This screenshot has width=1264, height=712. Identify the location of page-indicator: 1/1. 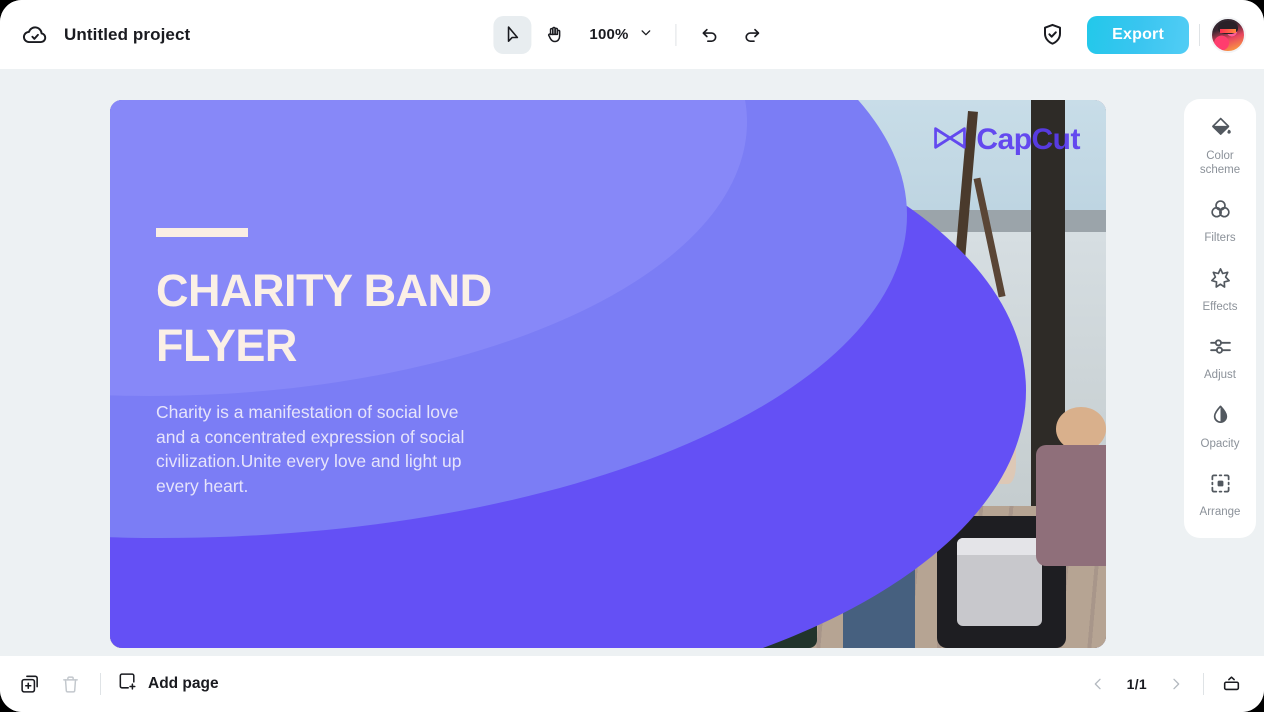
(1136, 684).